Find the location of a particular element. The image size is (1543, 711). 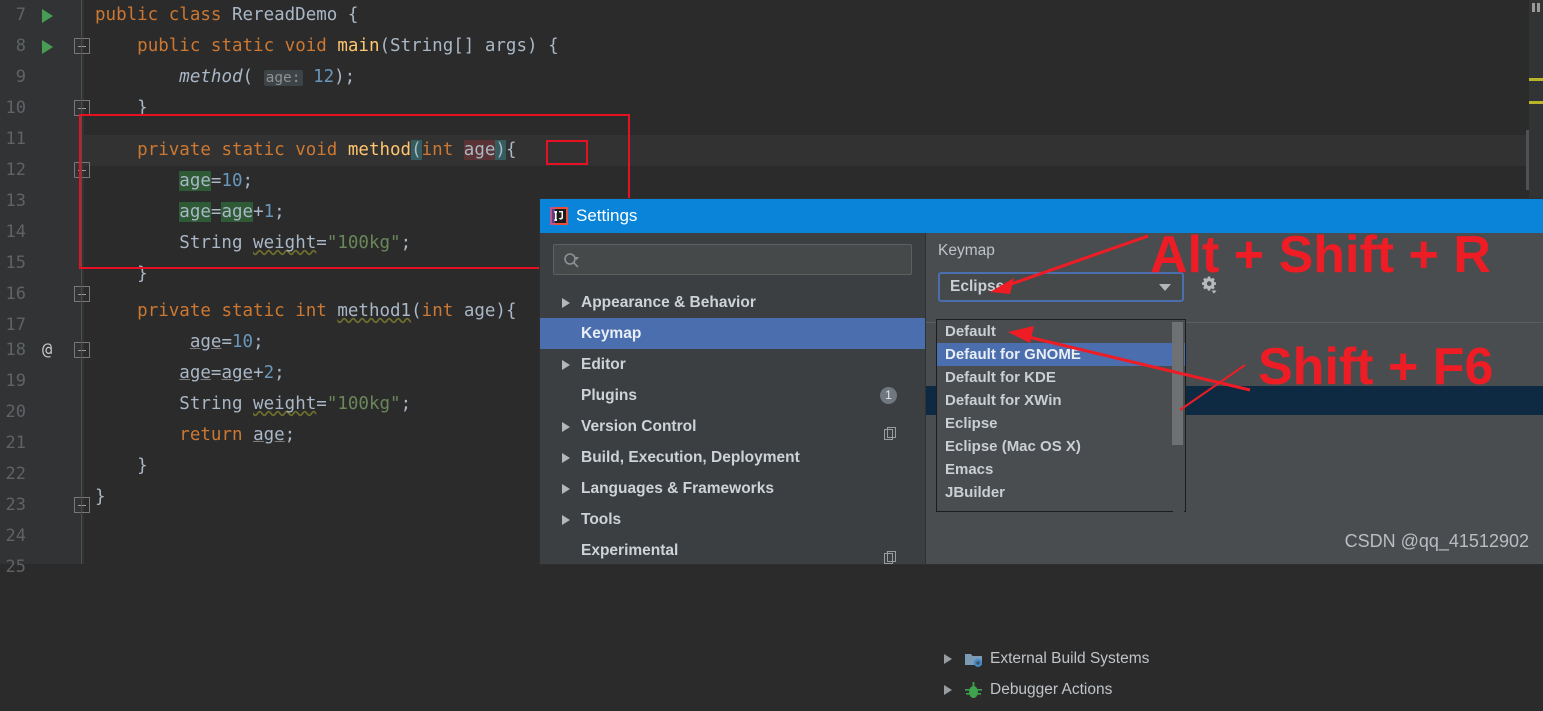

line-number: 22 is located at coordinates (15, 474).